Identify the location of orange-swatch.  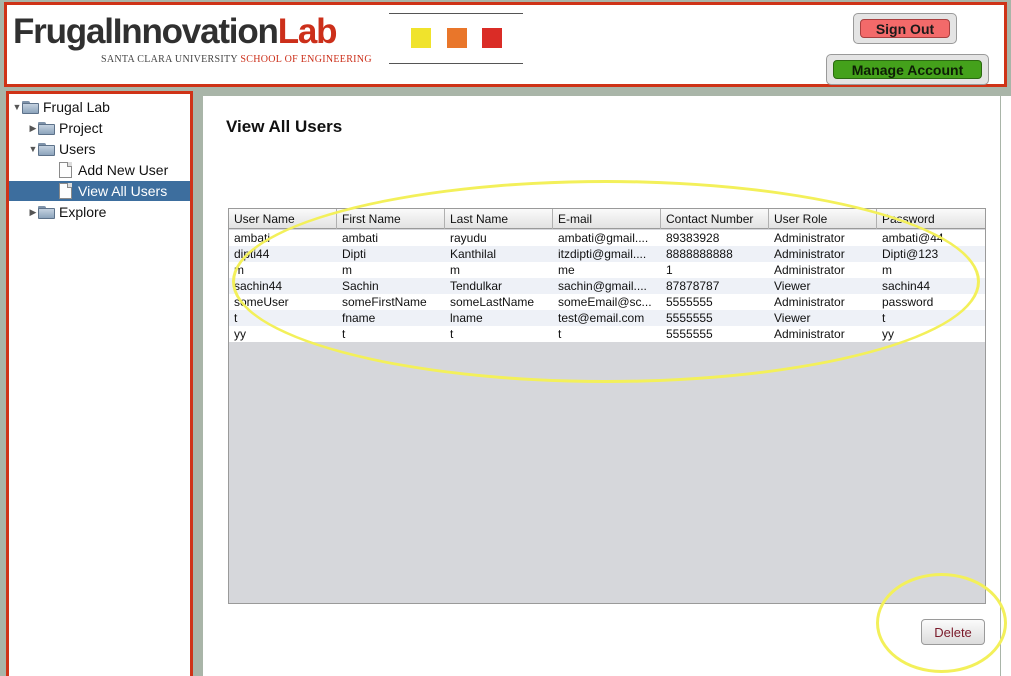
(457, 38).